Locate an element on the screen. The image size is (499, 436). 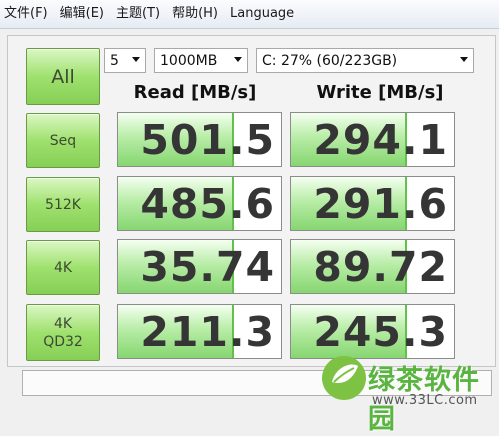
read-result-512k: 485.6 is located at coordinates (199, 203).